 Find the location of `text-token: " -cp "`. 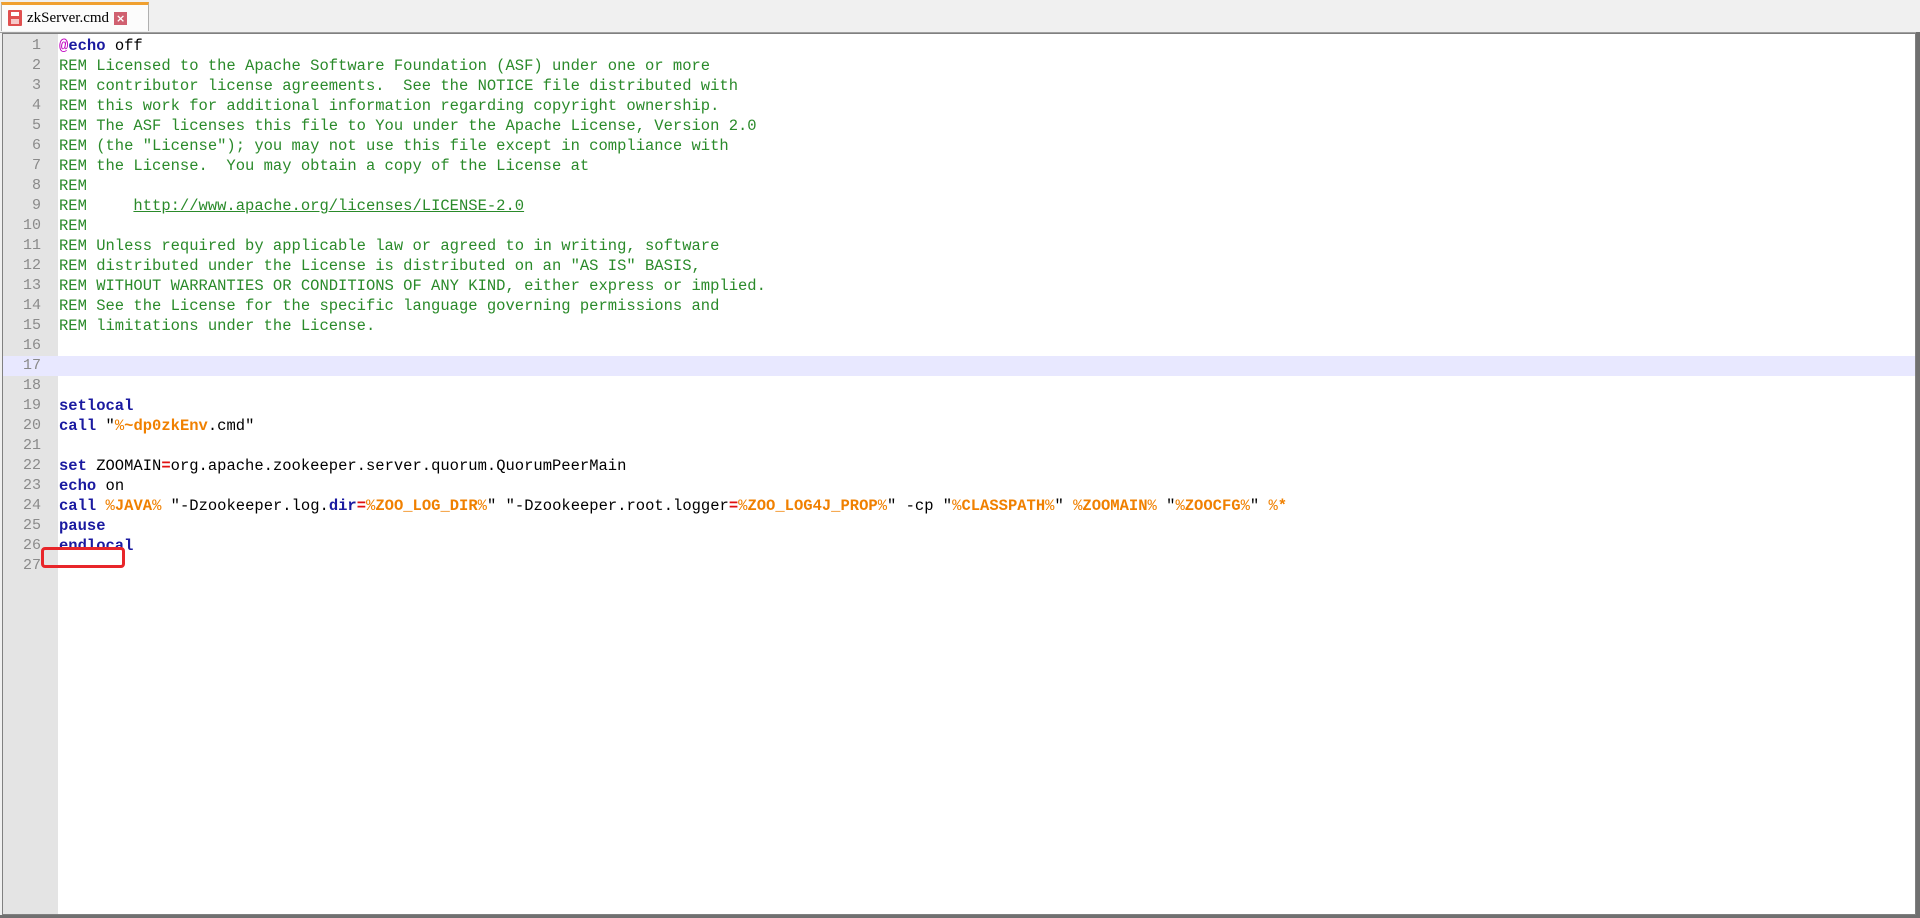

text-token: " -cp " is located at coordinates (920, 506).